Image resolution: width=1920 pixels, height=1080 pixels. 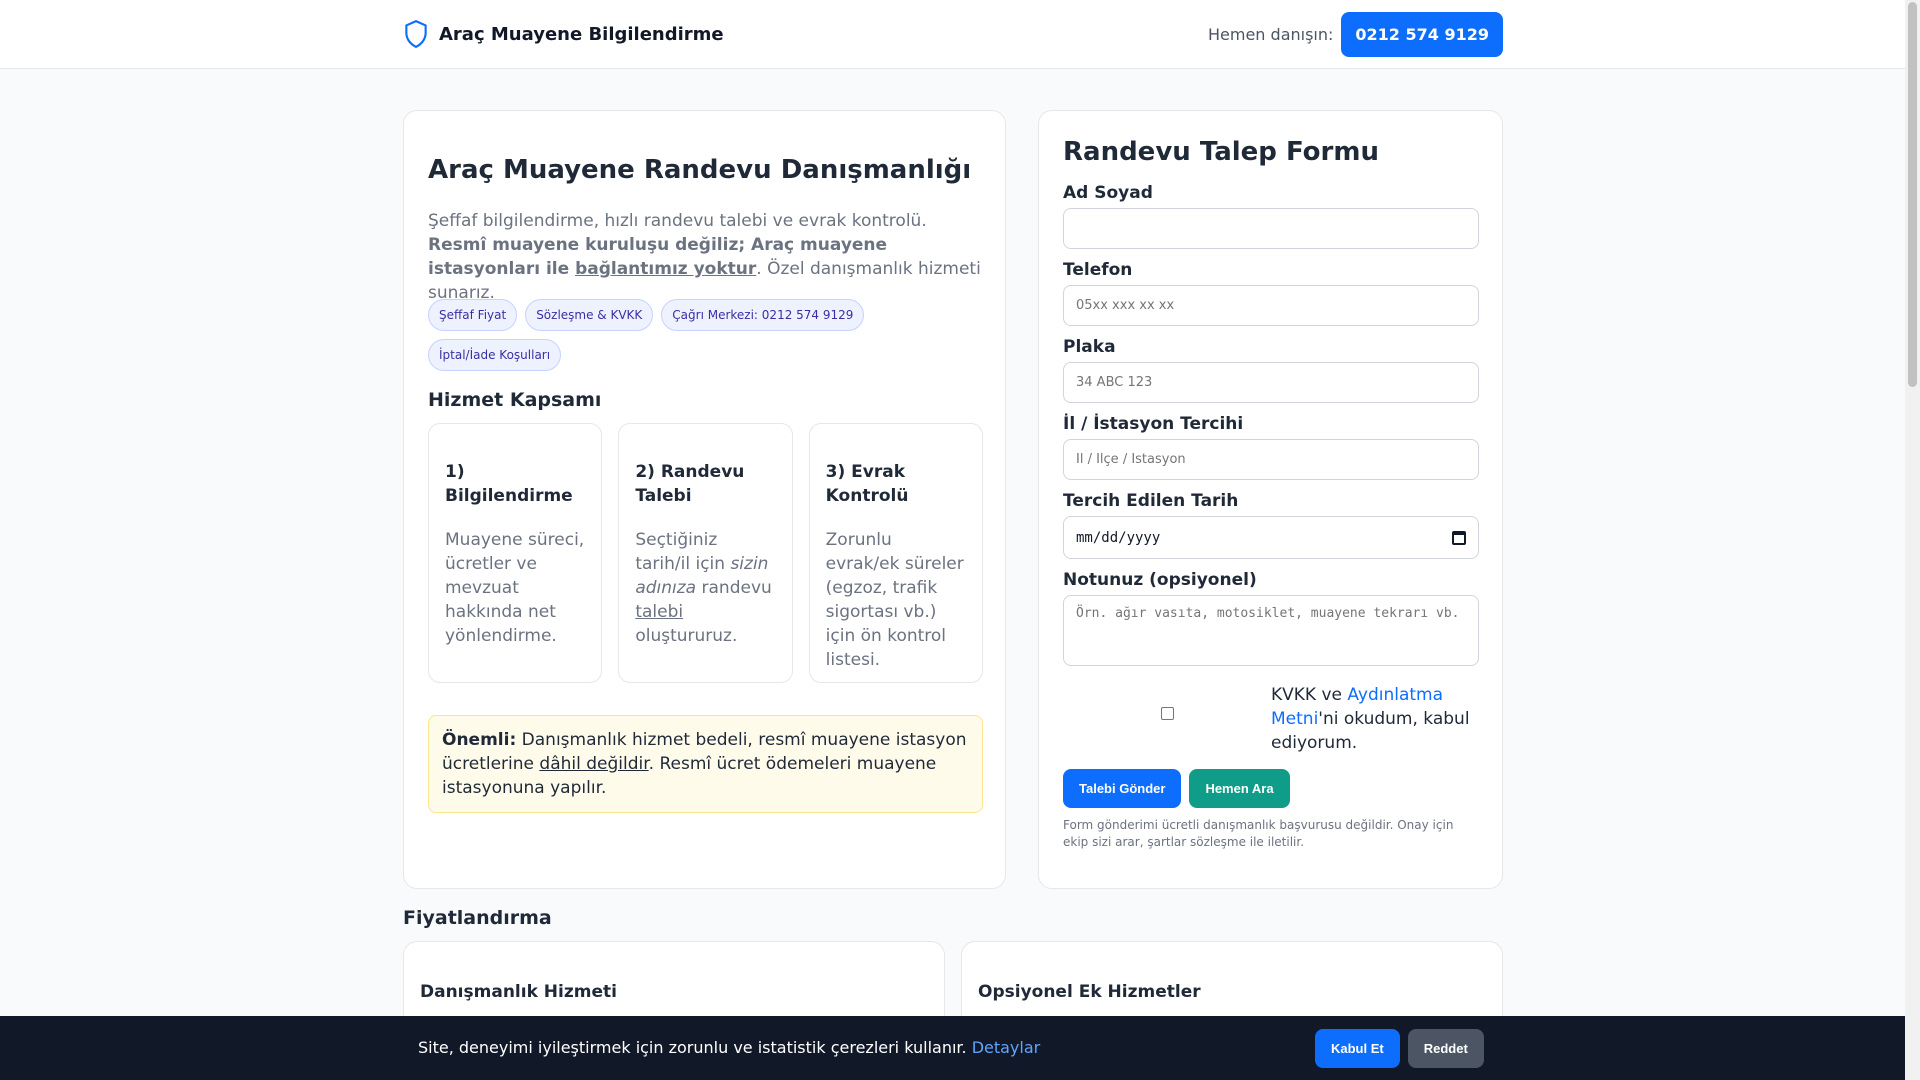 I want to click on name-label: Ad Soyad, so click(x=1108, y=193).